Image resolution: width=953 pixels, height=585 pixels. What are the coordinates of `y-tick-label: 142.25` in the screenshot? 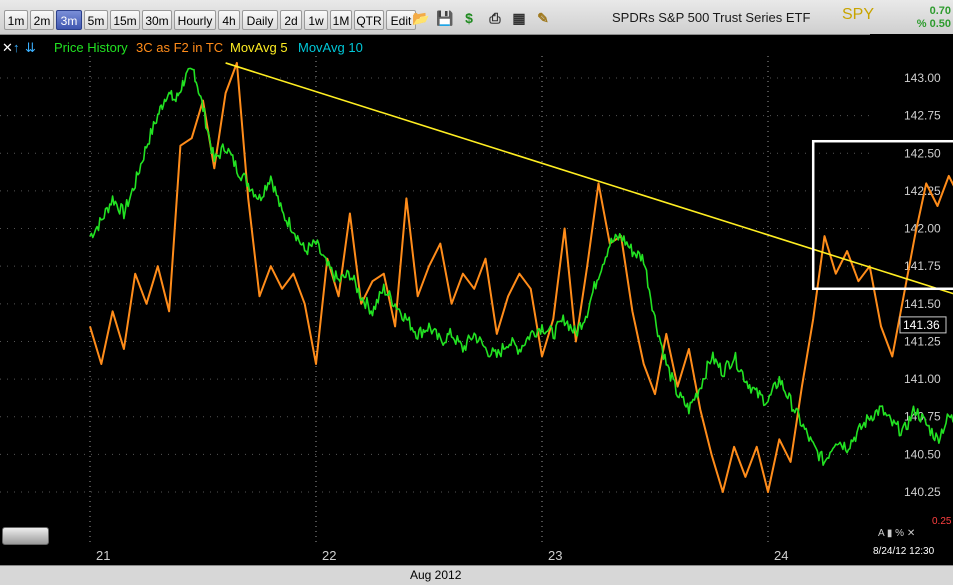 It's located at (922, 191).